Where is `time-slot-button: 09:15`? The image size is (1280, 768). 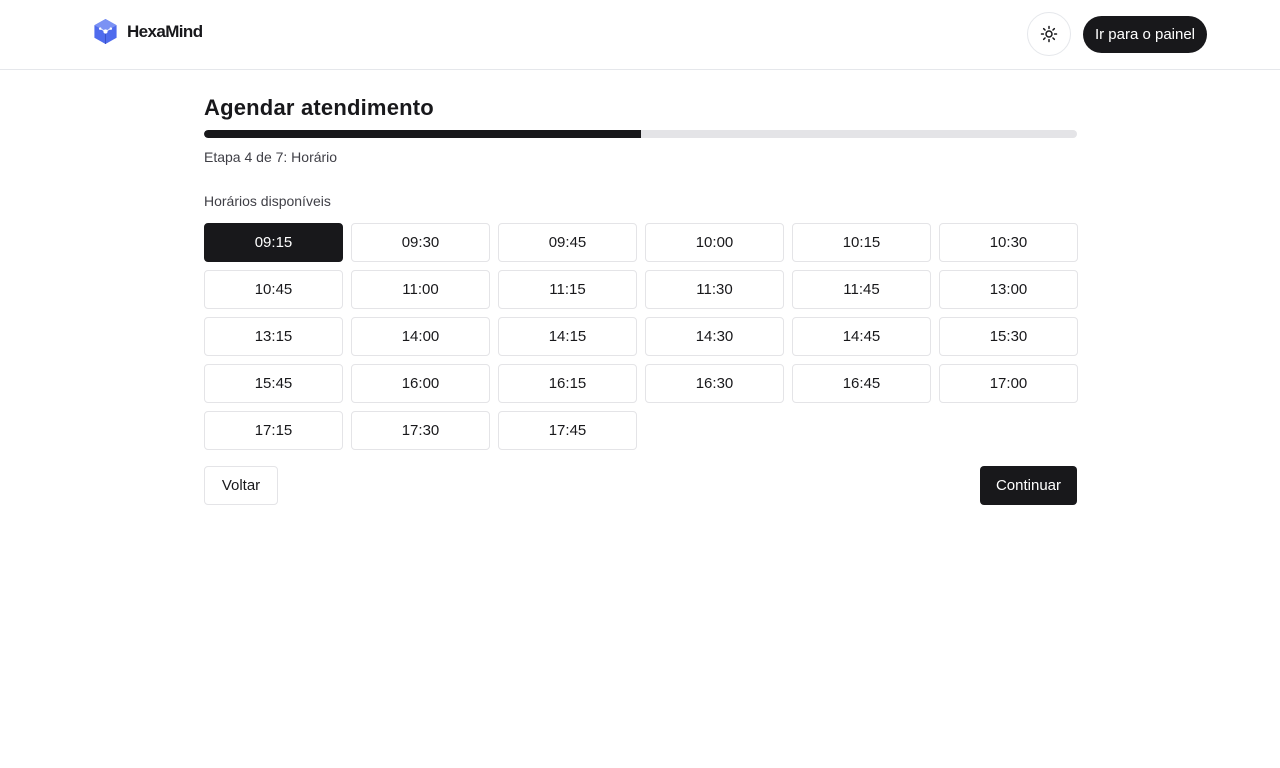
time-slot-button: 09:15 is located at coordinates (273, 242).